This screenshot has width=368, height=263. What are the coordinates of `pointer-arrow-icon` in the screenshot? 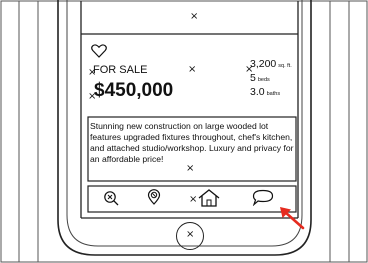 It's located at (292, 218).